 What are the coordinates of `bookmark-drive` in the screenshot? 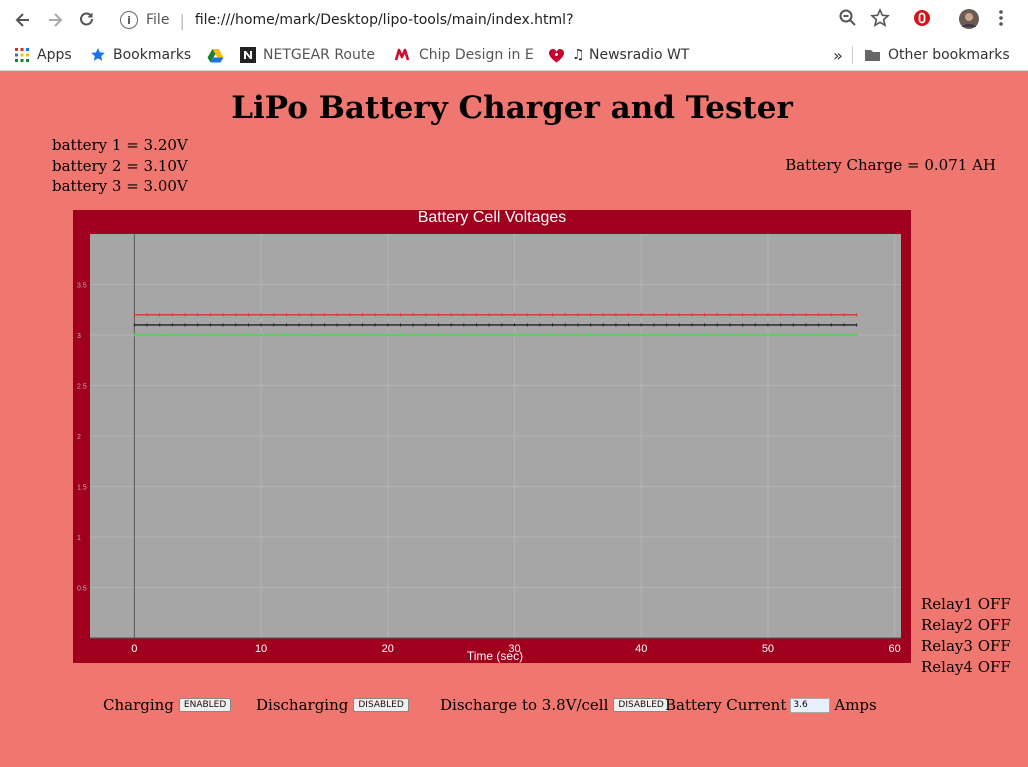 It's located at (219, 55).